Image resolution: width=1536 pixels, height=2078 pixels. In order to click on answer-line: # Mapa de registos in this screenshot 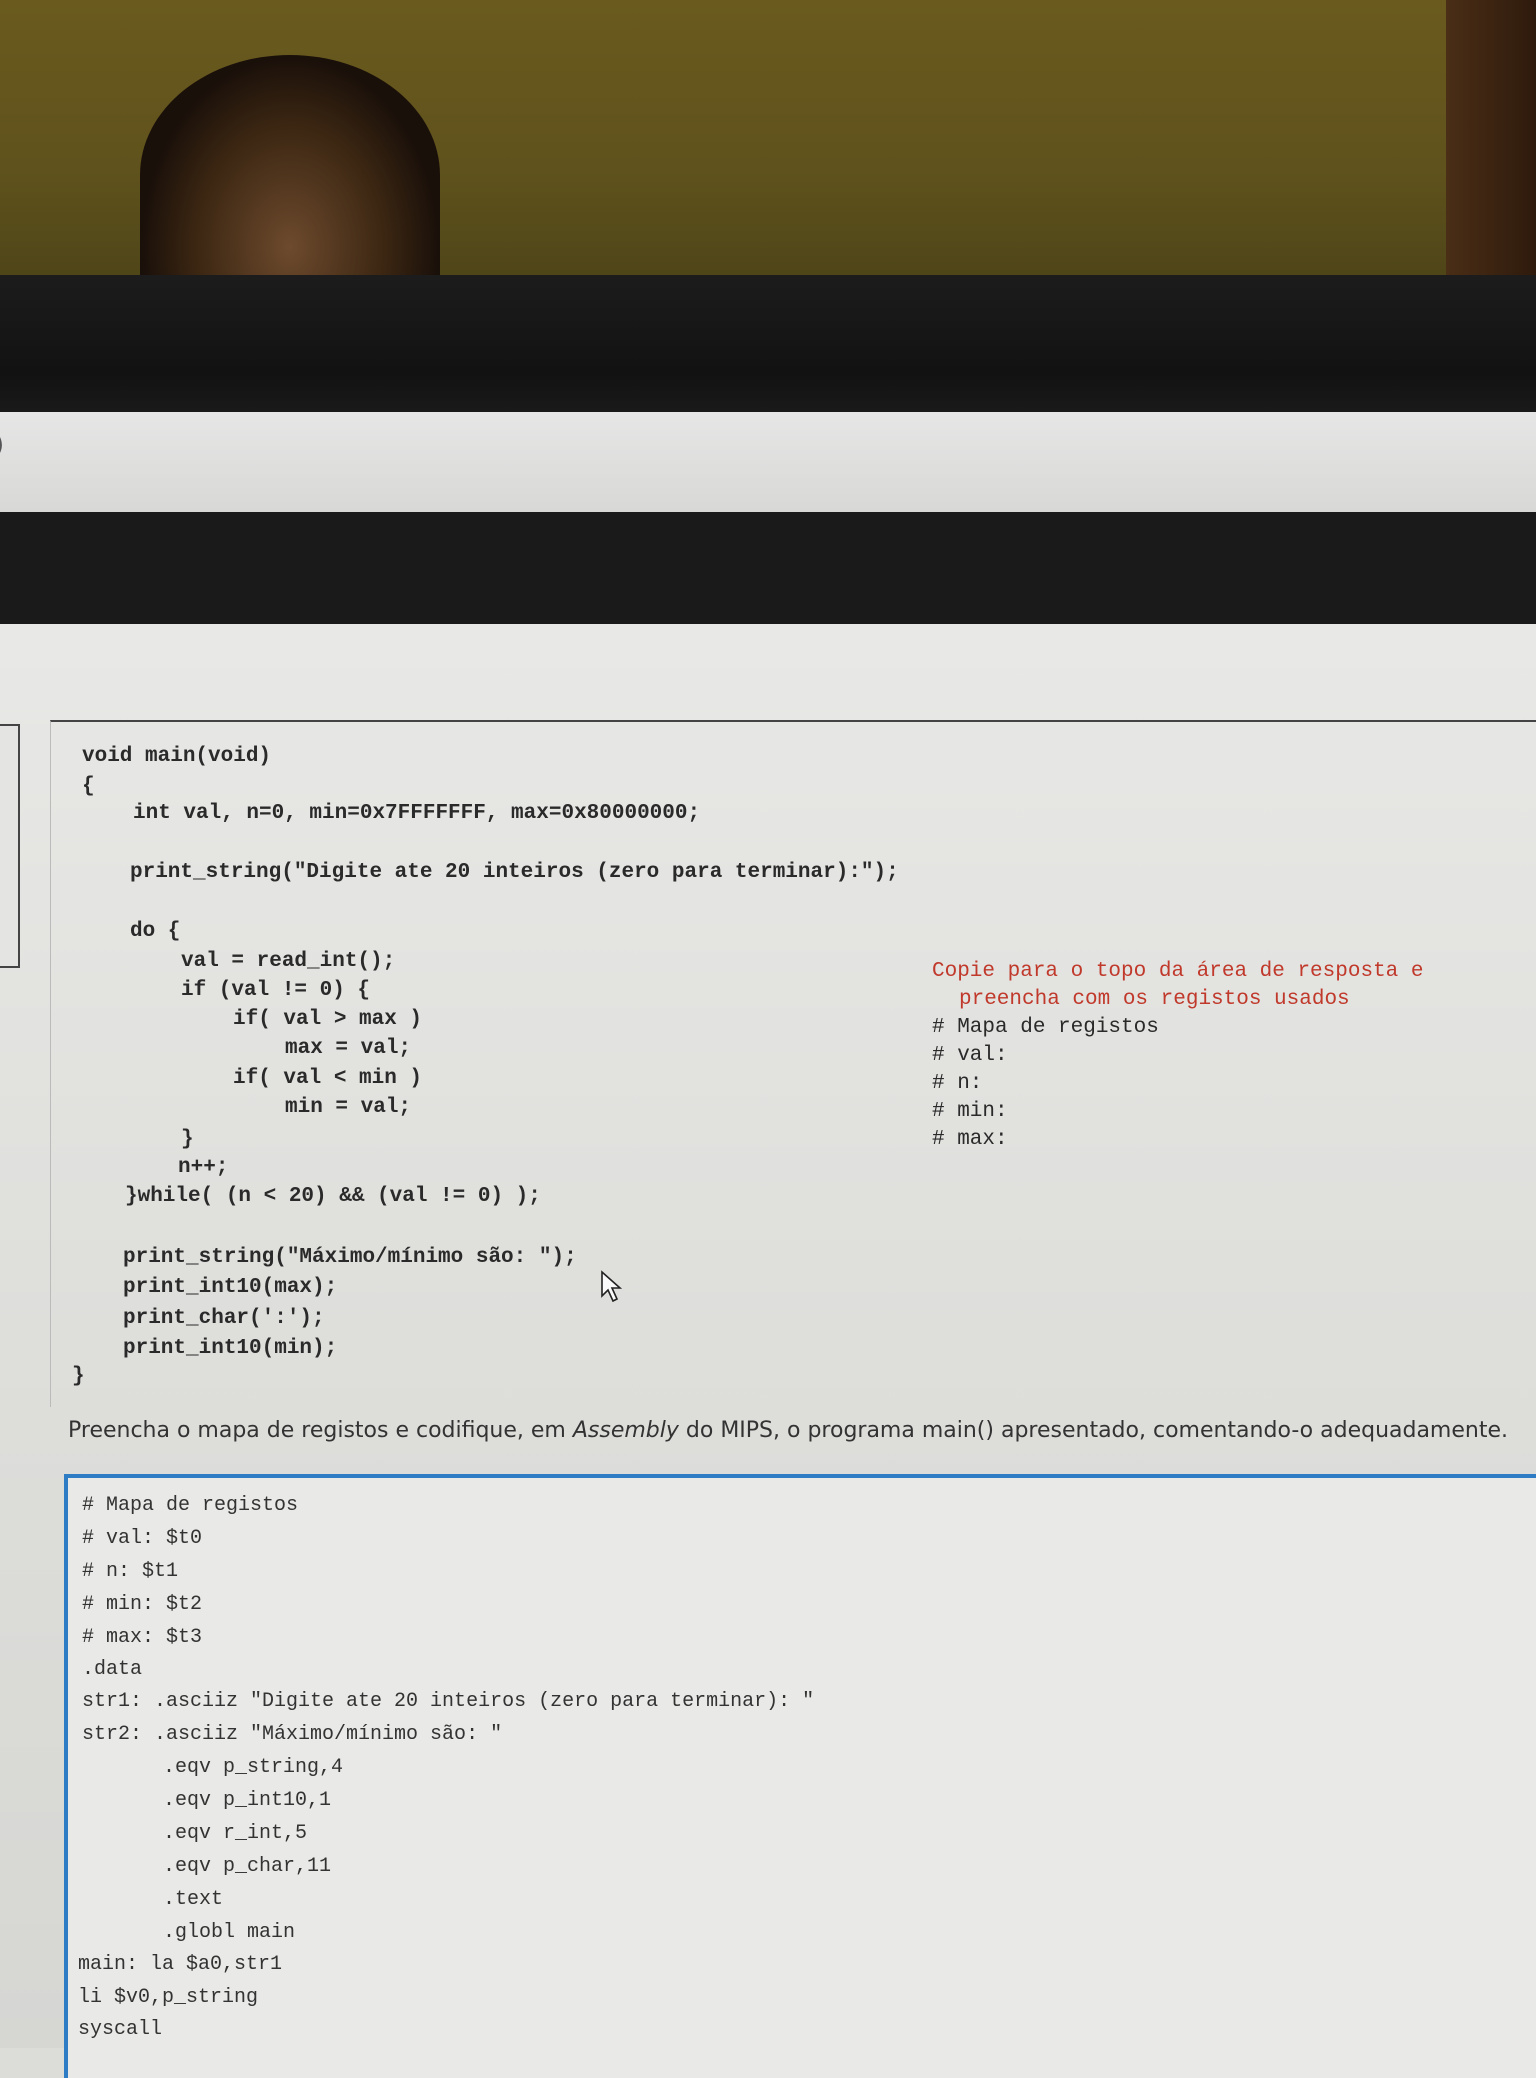, I will do `click(190, 1505)`.